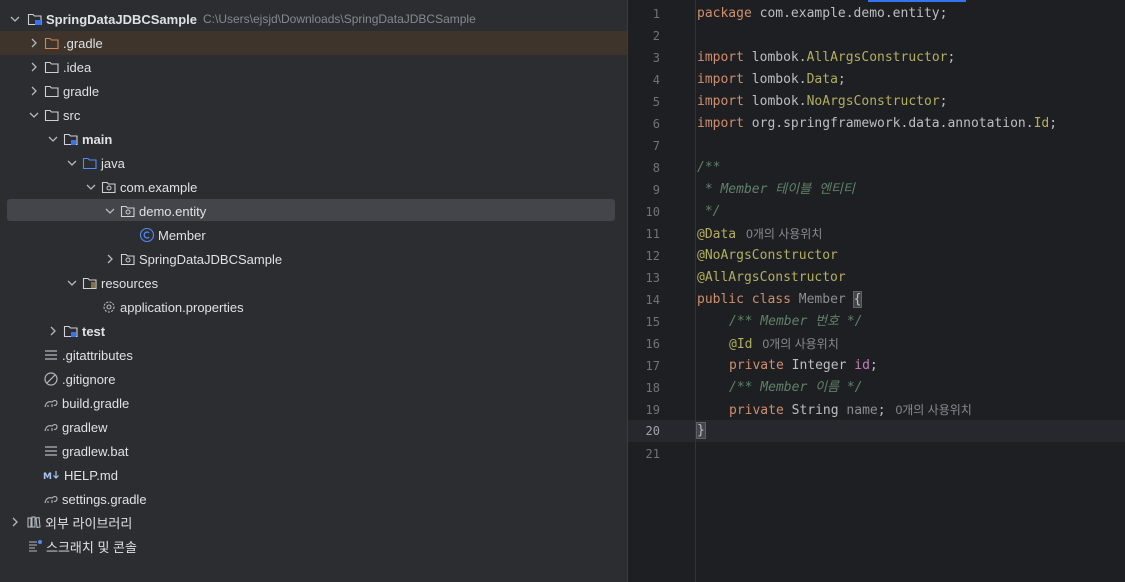  What do you see at coordinates (767, 256) in the screenshot?
I see `code-line-12: @NoArgsConstructor` at bounding box center [767, 256].